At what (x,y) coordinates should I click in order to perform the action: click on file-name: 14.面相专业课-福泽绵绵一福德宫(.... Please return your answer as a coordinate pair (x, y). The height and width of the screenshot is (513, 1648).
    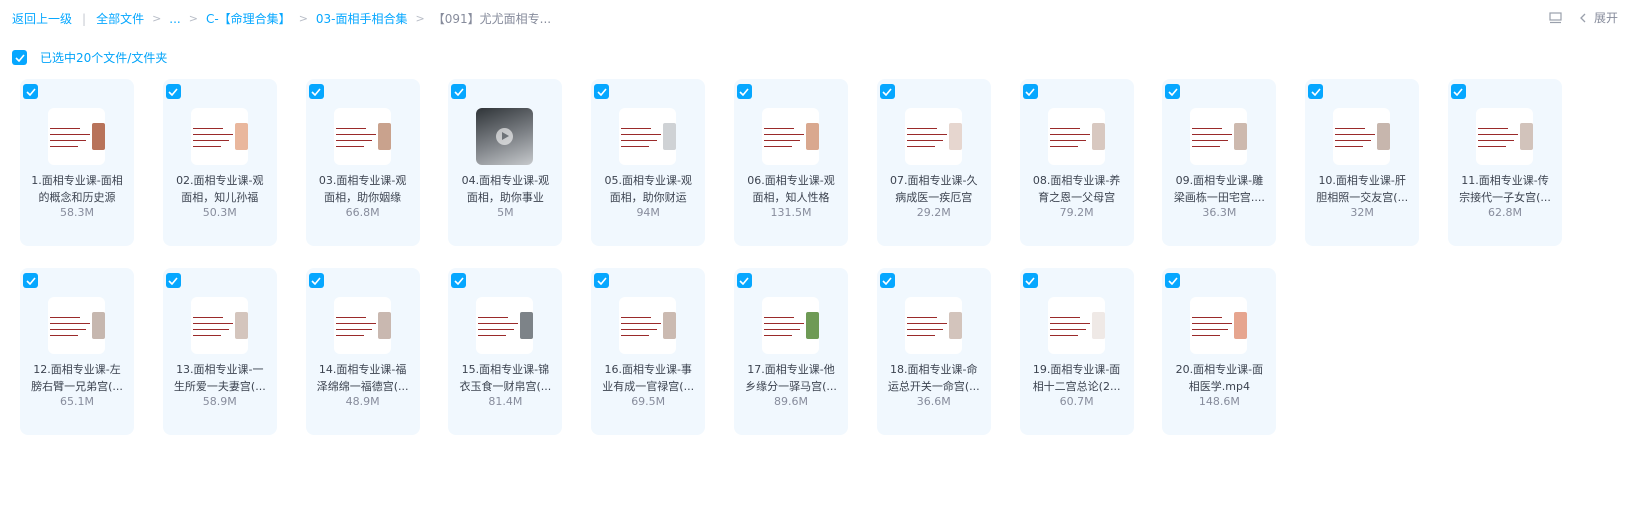
    Looking at the image, I should click on (362, 378).